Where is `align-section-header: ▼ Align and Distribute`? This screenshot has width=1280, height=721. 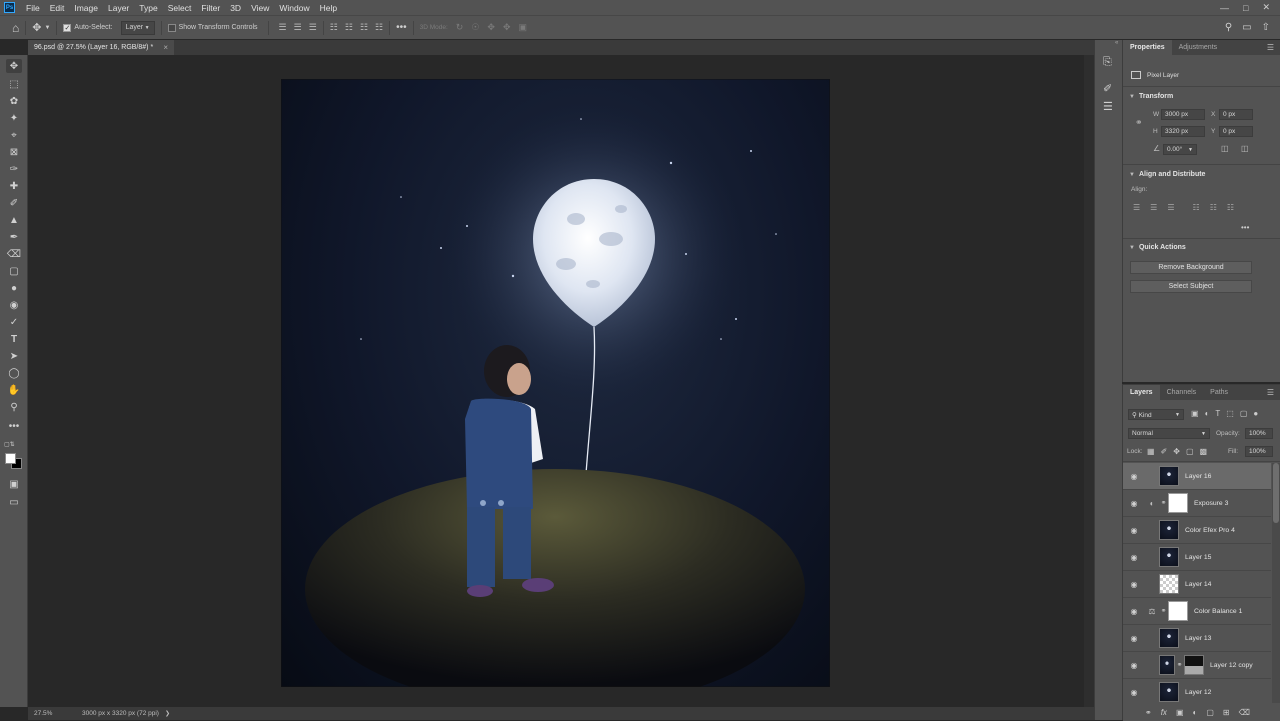
align-section-header: ▼ Align and Distribute is located at coordinates (1167, 174).